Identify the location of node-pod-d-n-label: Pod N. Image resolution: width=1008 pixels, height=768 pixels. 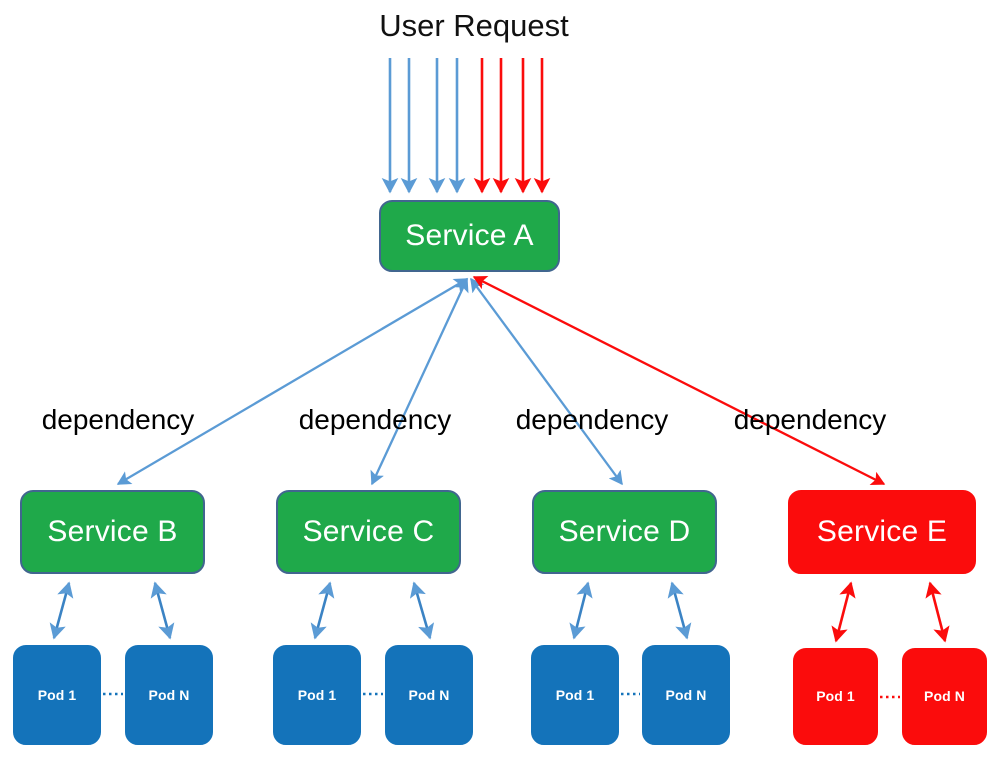
(686, 694).